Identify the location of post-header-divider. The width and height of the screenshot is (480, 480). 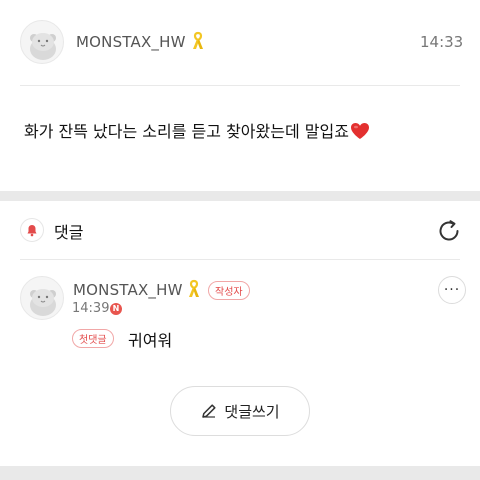
(240, 85).